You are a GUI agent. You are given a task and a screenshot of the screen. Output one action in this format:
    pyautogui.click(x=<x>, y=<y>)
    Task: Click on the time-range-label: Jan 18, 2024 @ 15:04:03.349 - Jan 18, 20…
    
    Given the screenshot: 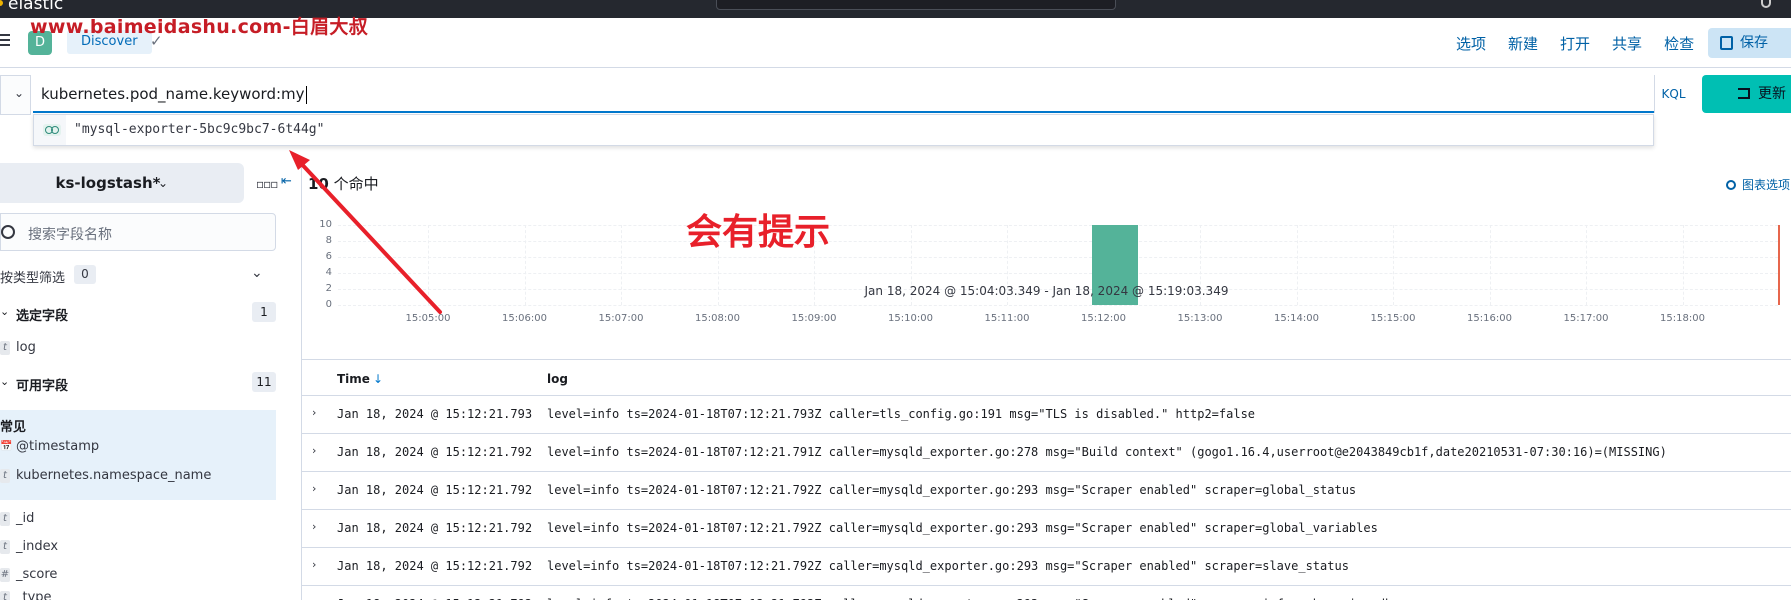 What is the action you would take?
    pyautogui.click(x=1046, y=291)
    